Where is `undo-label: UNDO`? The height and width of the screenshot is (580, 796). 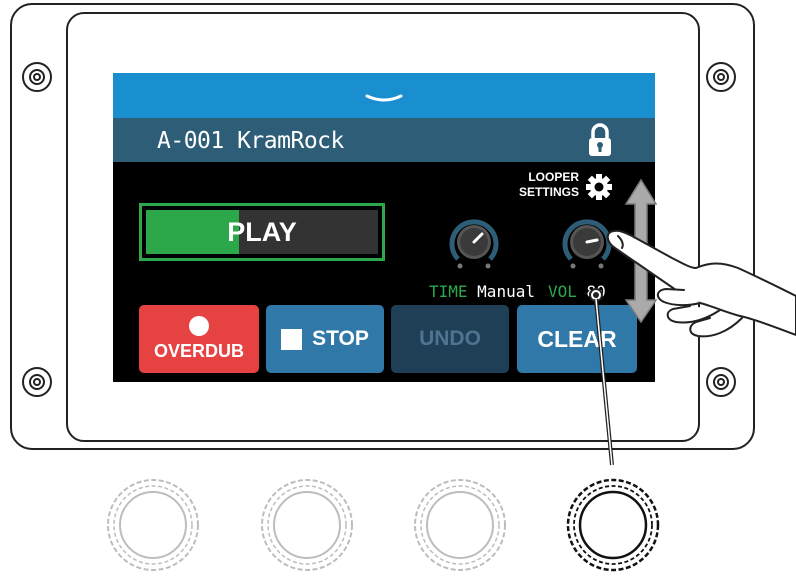 undo-label: UNDO is located at coordinates (450, 338).